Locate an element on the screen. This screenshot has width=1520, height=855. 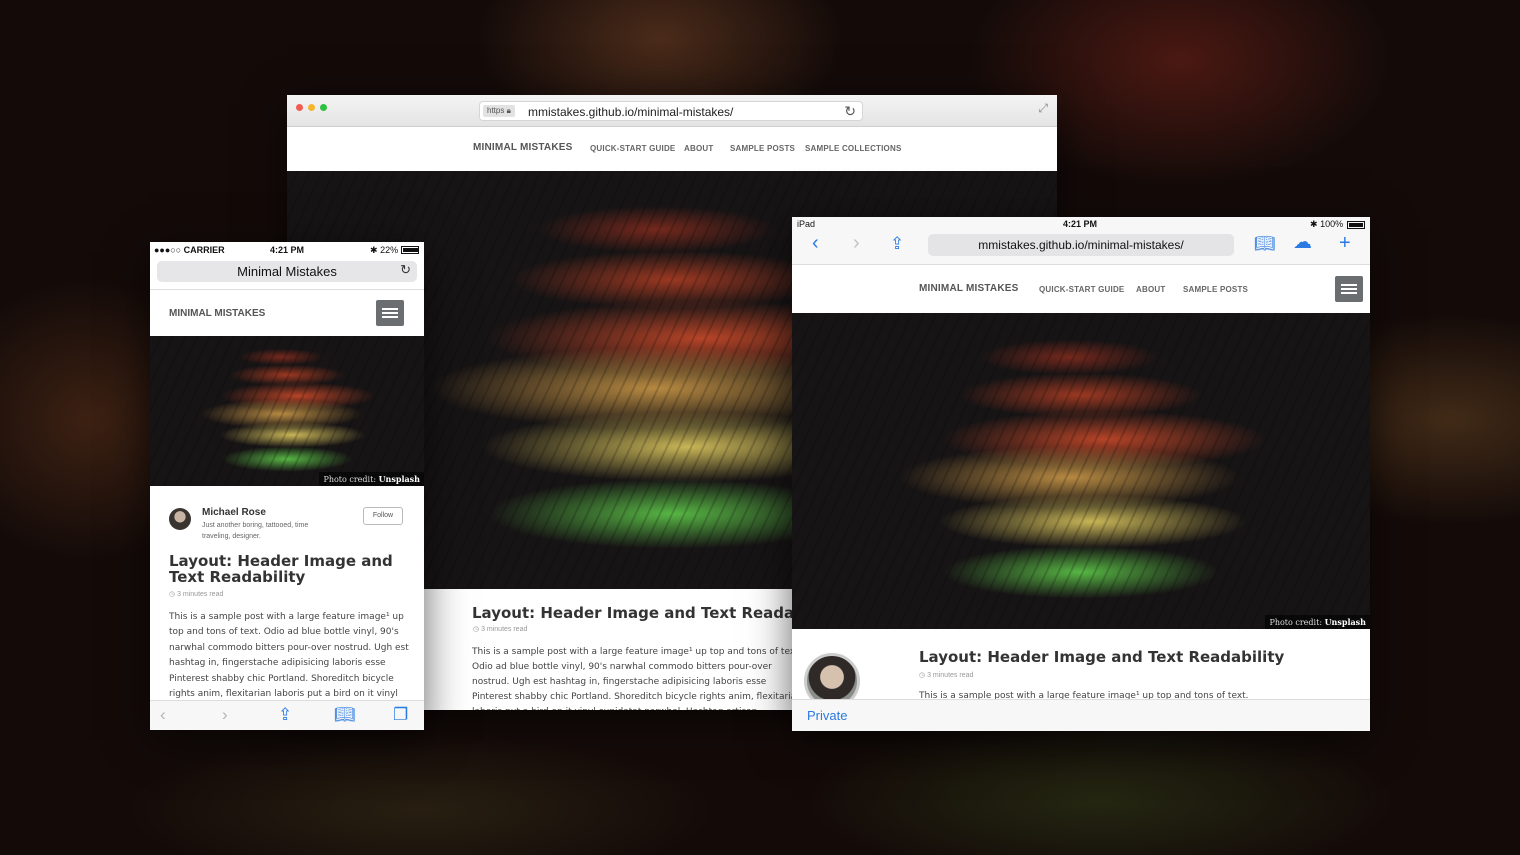
nav-link-sample-collections: SAMPLE COLLECTIONS is located at coordinates (853, 148).